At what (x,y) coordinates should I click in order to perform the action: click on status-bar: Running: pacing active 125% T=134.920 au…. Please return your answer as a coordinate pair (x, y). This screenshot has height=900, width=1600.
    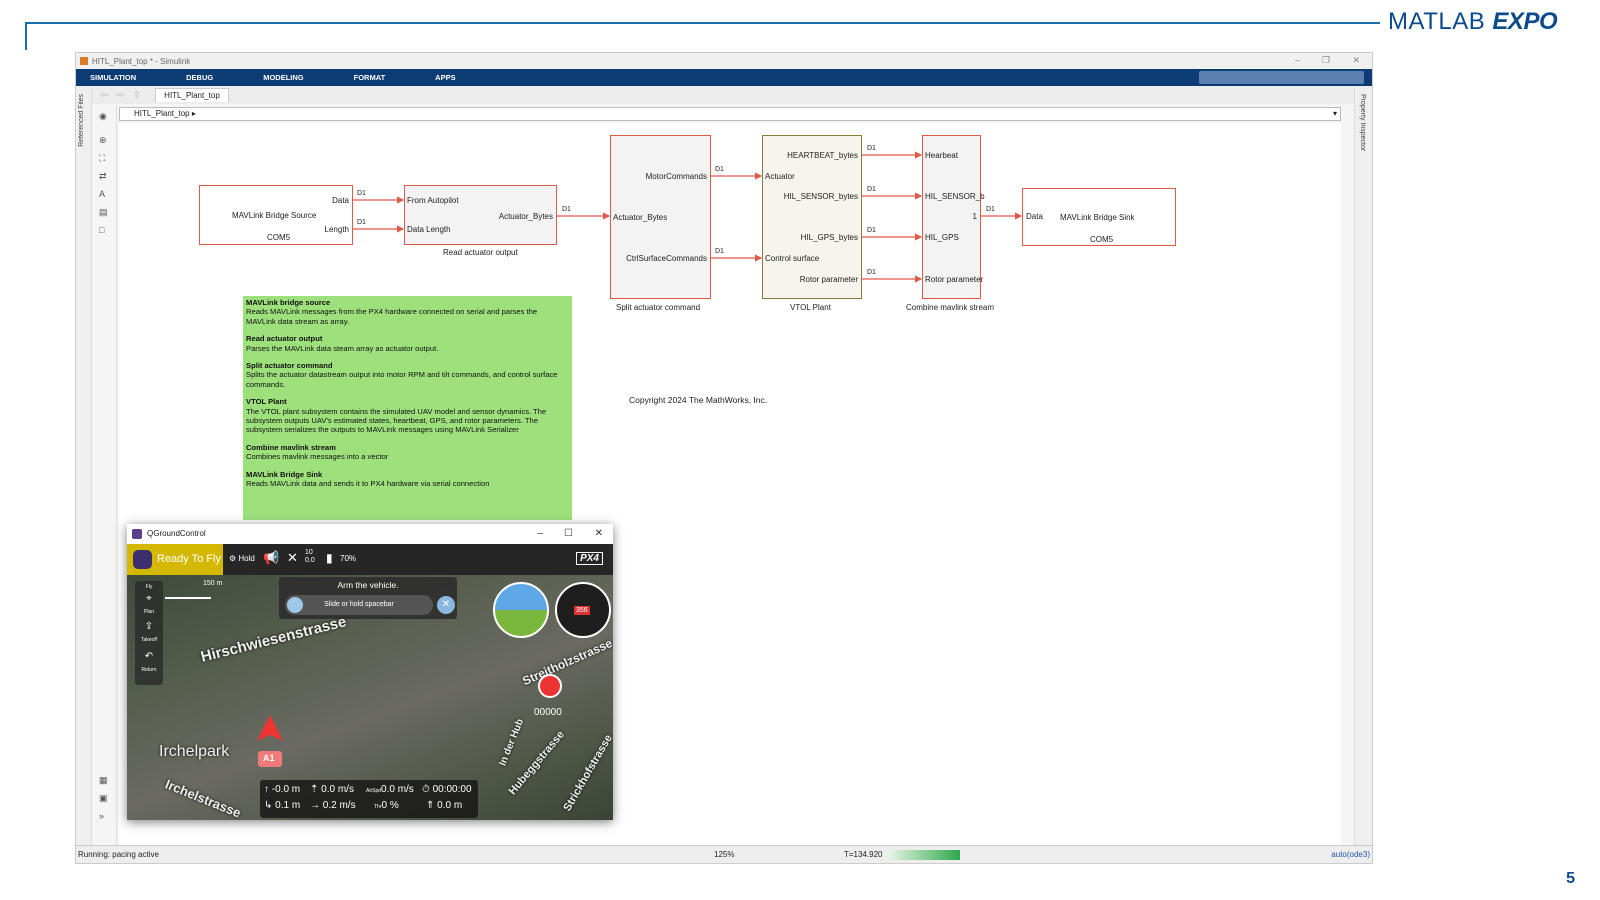
    Looking at the image, I should click on (724, 854).